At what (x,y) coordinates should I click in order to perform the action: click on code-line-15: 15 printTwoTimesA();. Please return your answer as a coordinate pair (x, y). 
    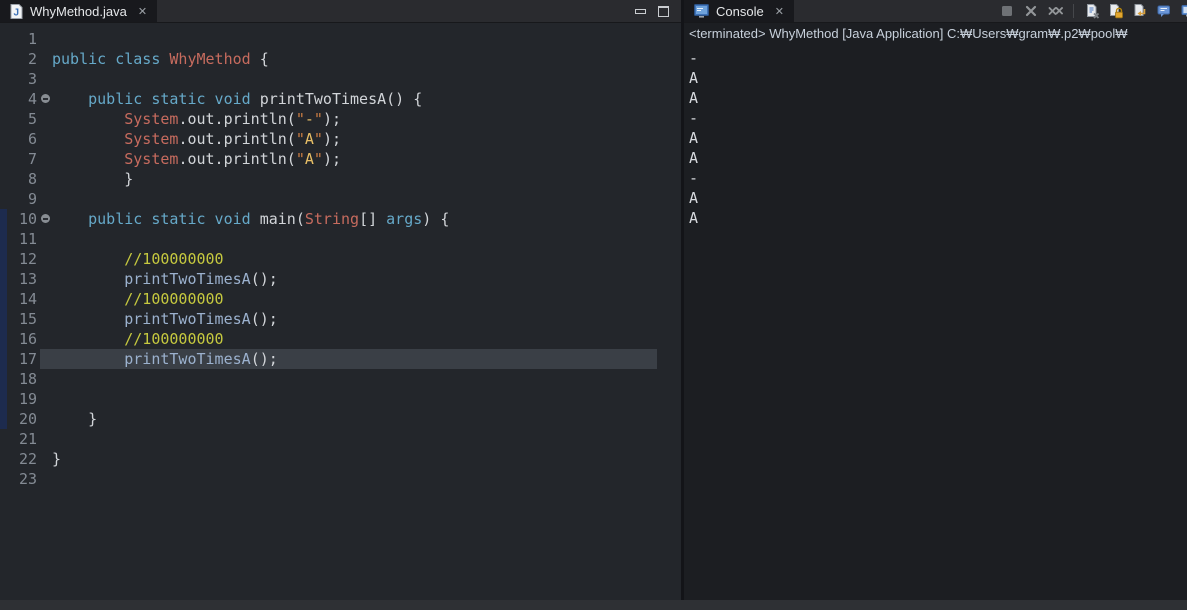
    Looking at the image, I should click on (340, 319).